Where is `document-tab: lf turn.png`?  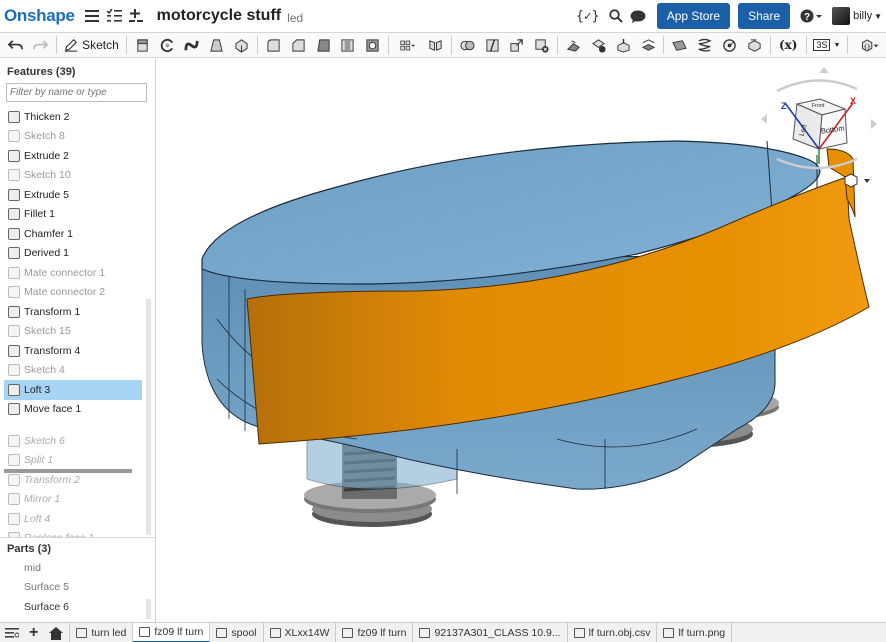
document-tab: lf turn.png is located at coordinates (695, 632).